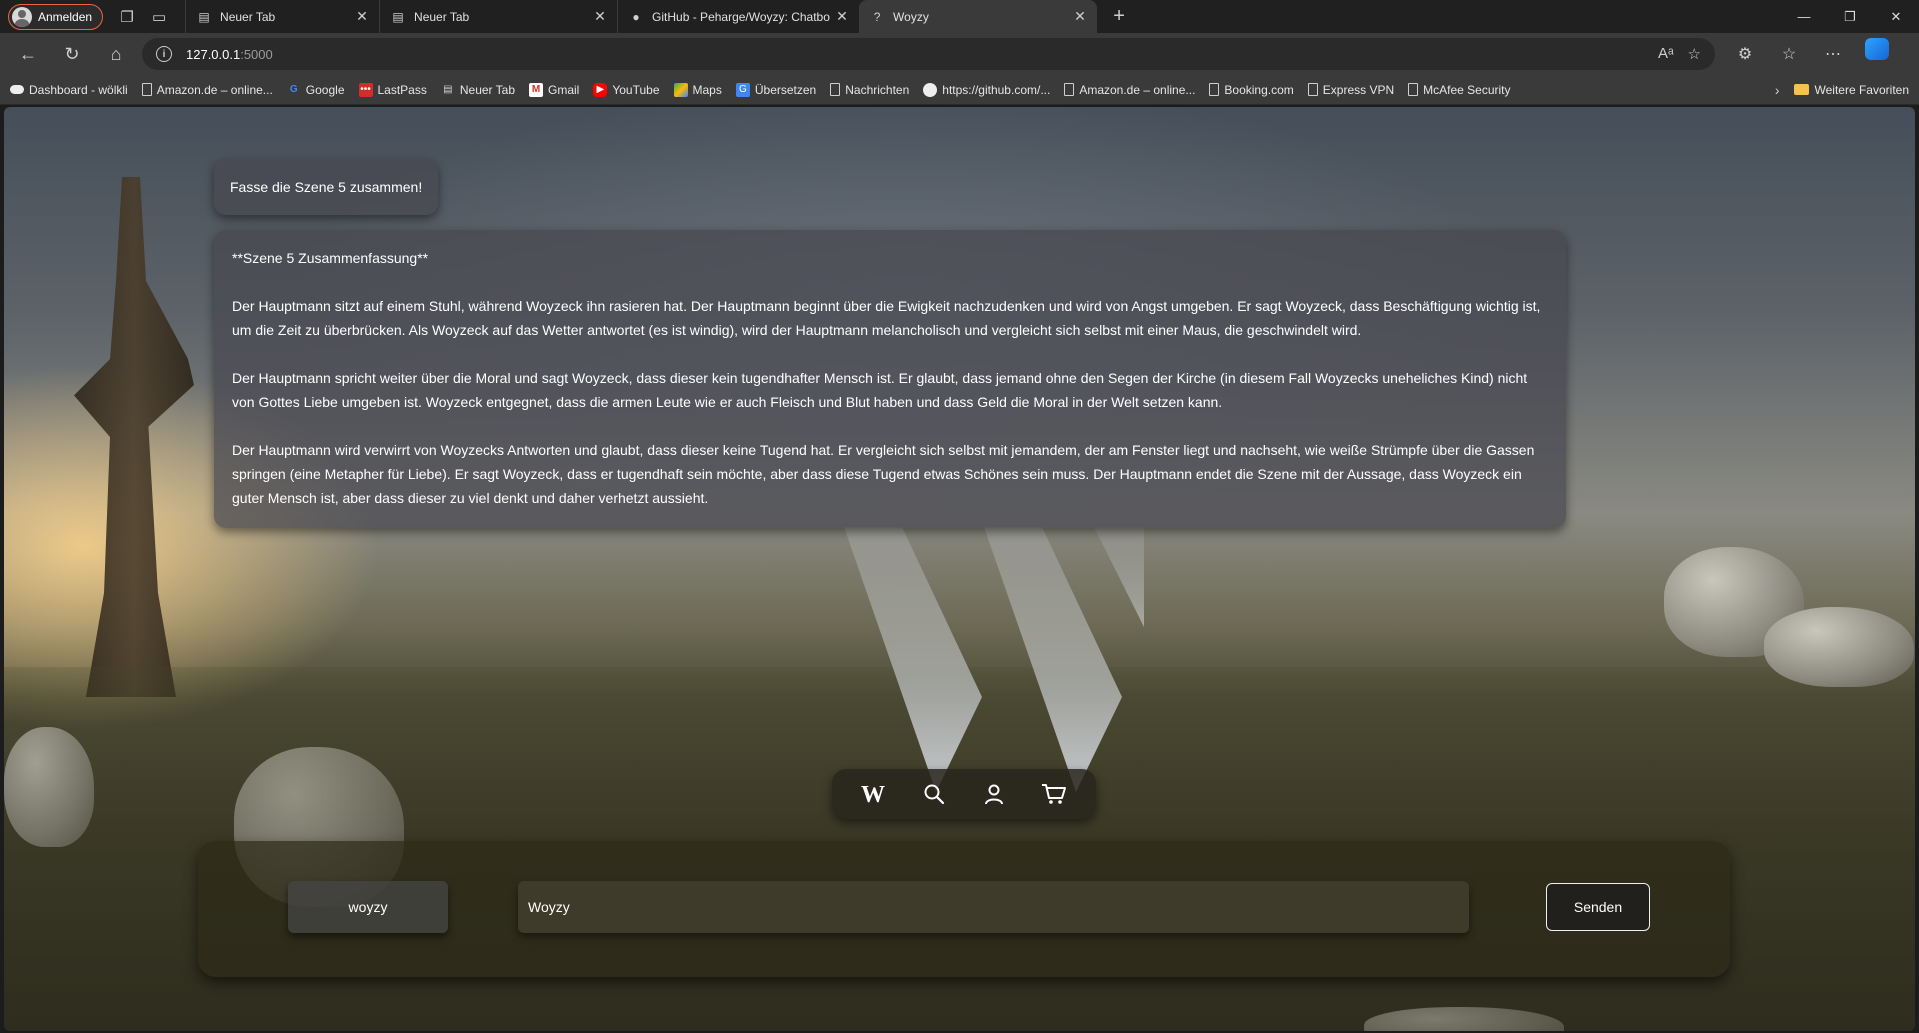 This screenshot has width=1919, height=1033. Describe the element at coordinates (1850, 16) in the screenshot. I see `restore-icon: ❐` at that location.